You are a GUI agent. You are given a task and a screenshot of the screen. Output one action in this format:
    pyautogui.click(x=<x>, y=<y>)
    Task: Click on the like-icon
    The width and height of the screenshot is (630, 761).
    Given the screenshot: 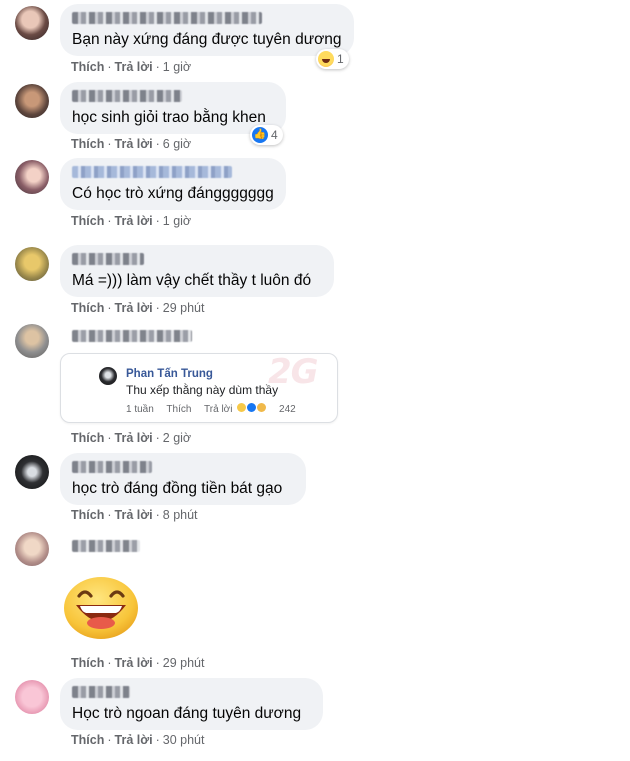 What is the action you would take?
    pyautogui.click(x=252, y=407)
    